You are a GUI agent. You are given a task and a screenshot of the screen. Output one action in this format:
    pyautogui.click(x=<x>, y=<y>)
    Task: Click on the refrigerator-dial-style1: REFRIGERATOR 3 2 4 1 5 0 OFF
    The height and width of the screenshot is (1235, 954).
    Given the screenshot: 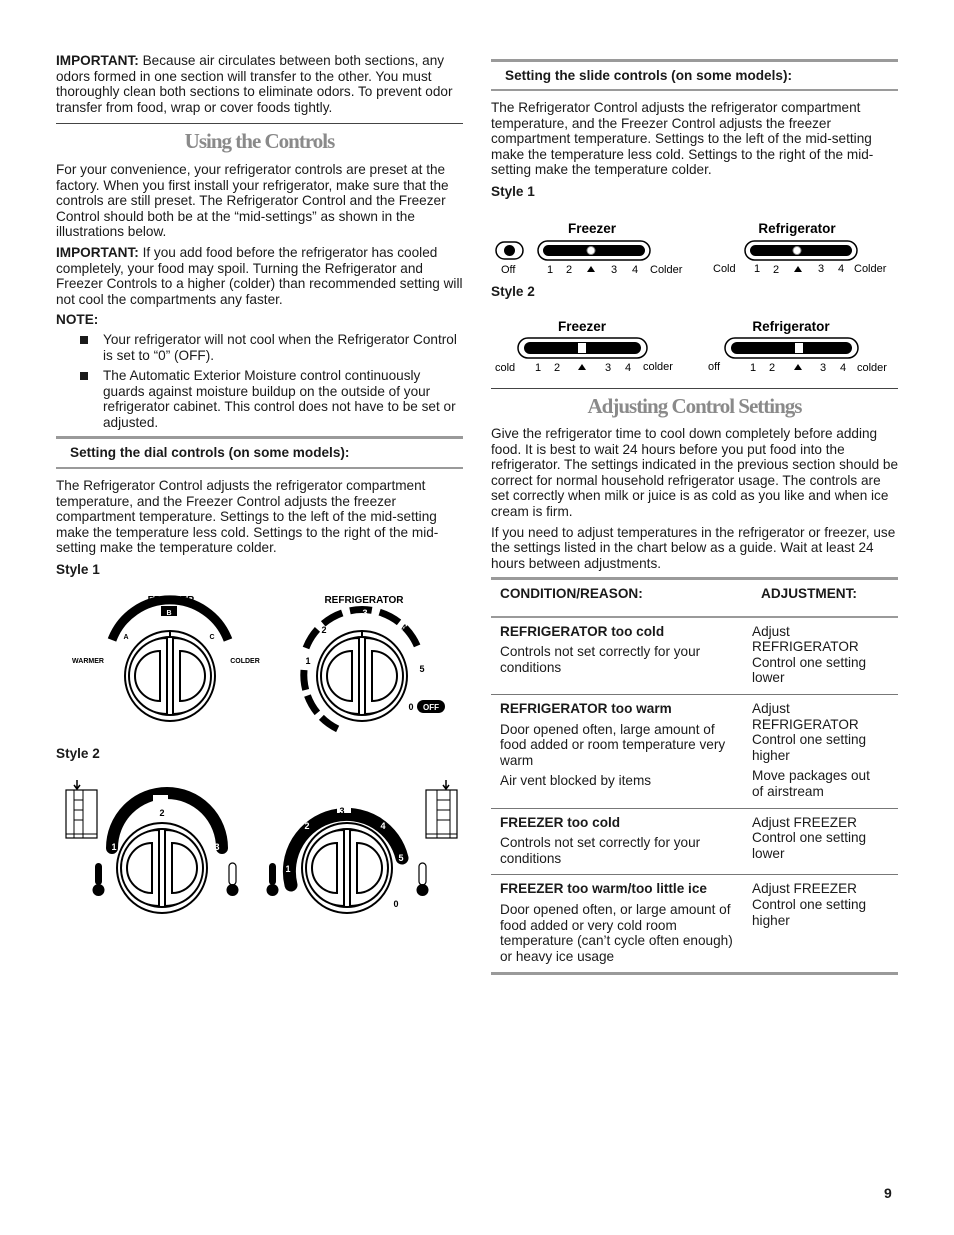 What is the action you would take?
    pyautogui.click(x=372, y=664)
    